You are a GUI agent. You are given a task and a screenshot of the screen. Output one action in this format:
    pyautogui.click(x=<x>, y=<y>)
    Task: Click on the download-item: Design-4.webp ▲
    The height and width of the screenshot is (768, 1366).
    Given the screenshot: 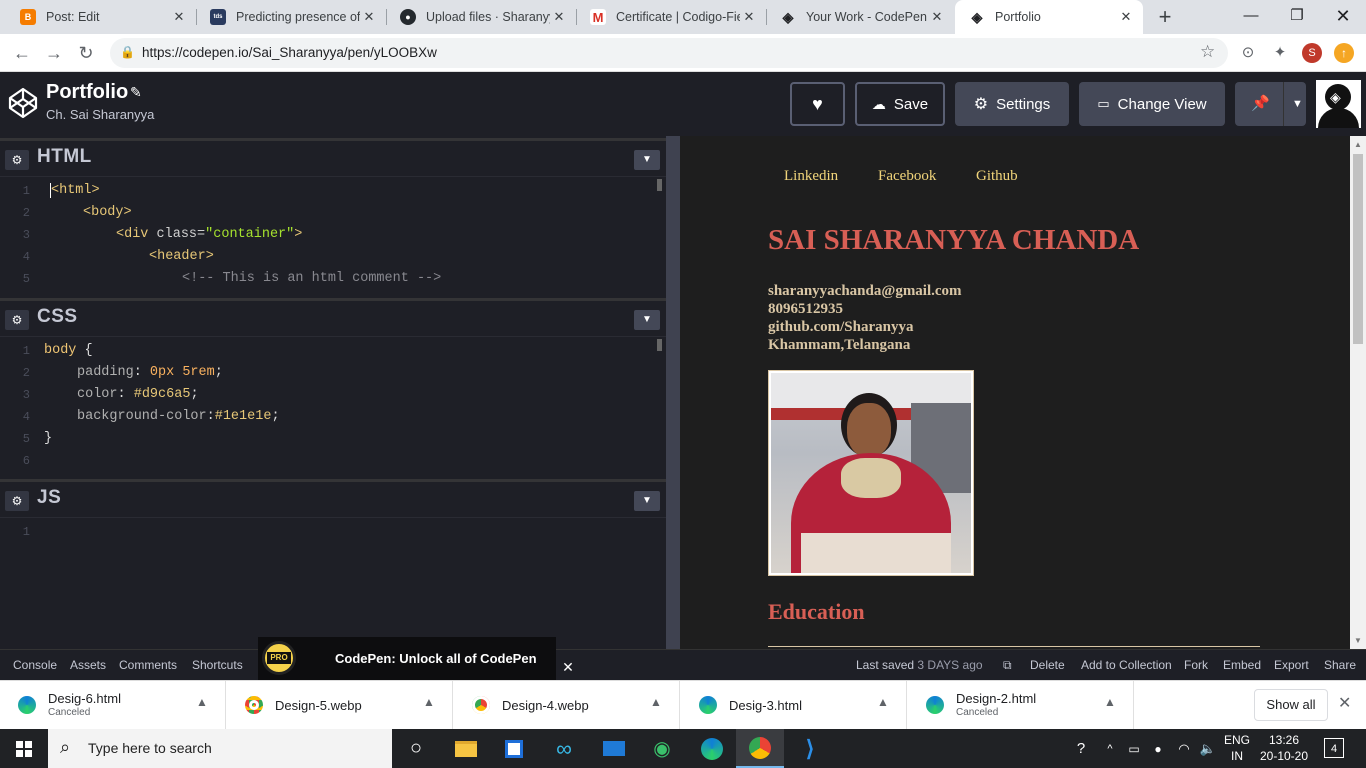 What is the action you would take?
    pyautogui.click(x=567, y=705)
    